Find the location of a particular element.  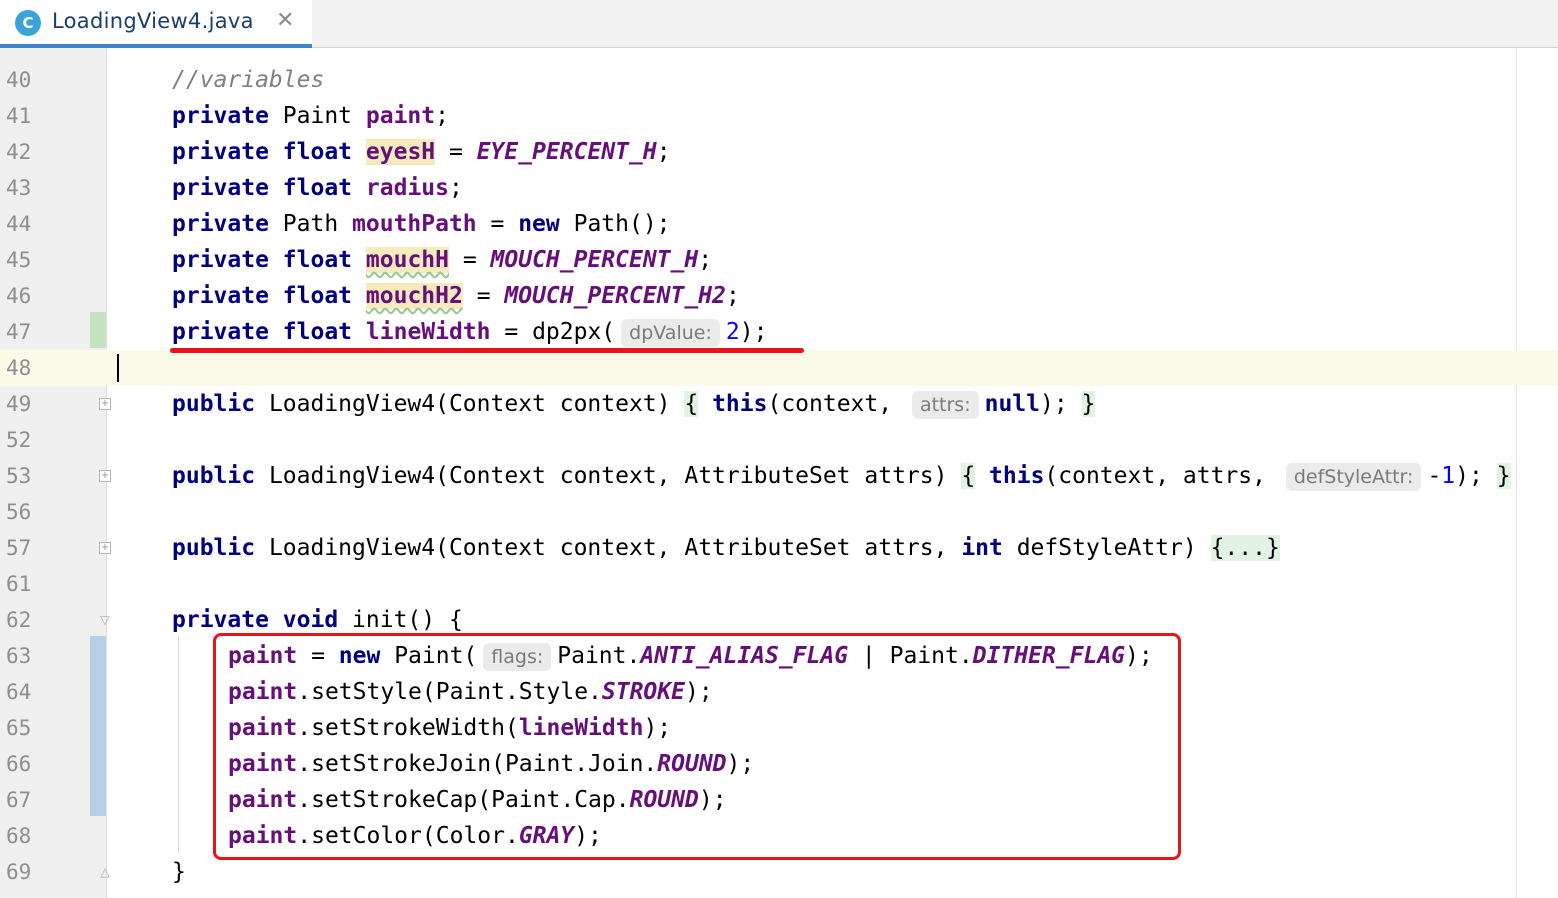

code-line: 44 private Path mouthPath = new Path(); is located at coordinates (779, 224).